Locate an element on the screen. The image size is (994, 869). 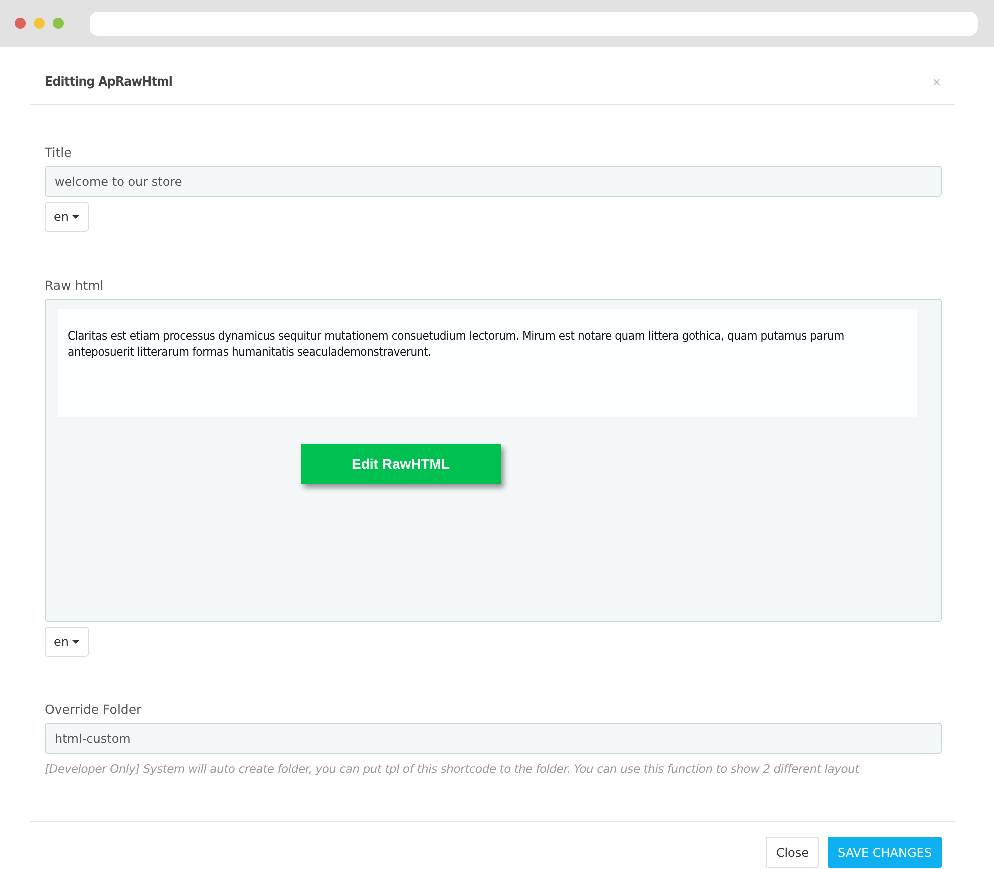
field-label: Title is located at coordinates (58, 152).